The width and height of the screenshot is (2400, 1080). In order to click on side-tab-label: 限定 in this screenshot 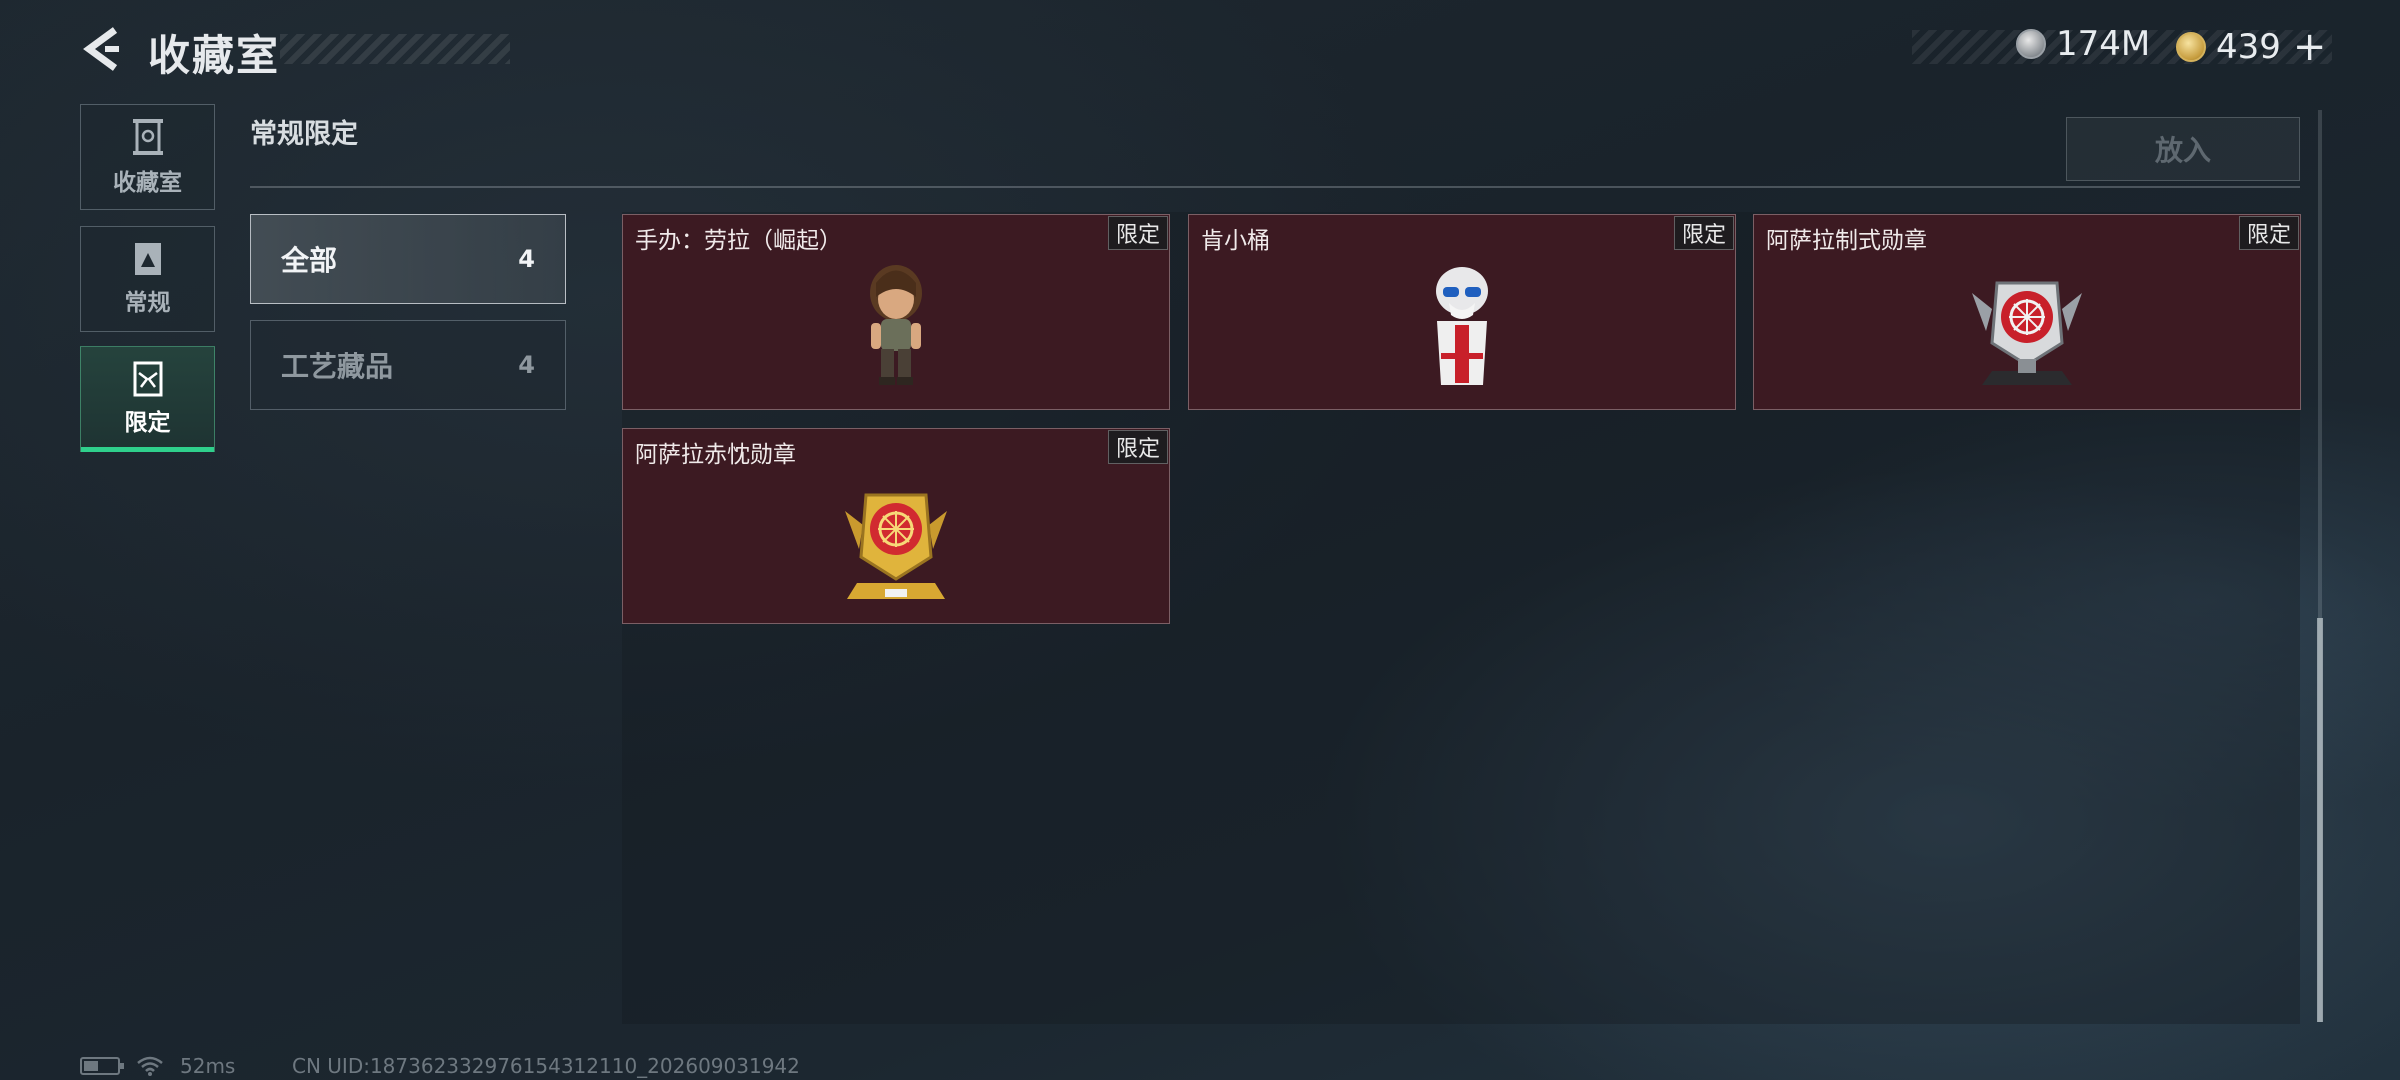, I will do `click(147, 423)`.